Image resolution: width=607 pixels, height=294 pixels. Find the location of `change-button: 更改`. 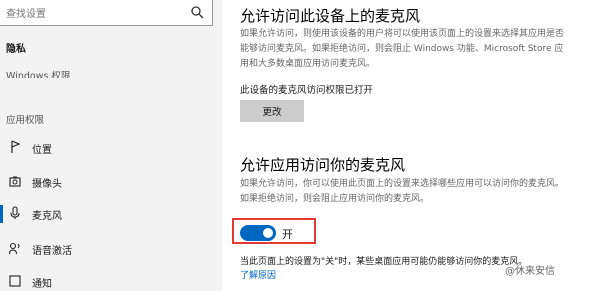

change-button: 更改 is located at coordinates (272, 111).